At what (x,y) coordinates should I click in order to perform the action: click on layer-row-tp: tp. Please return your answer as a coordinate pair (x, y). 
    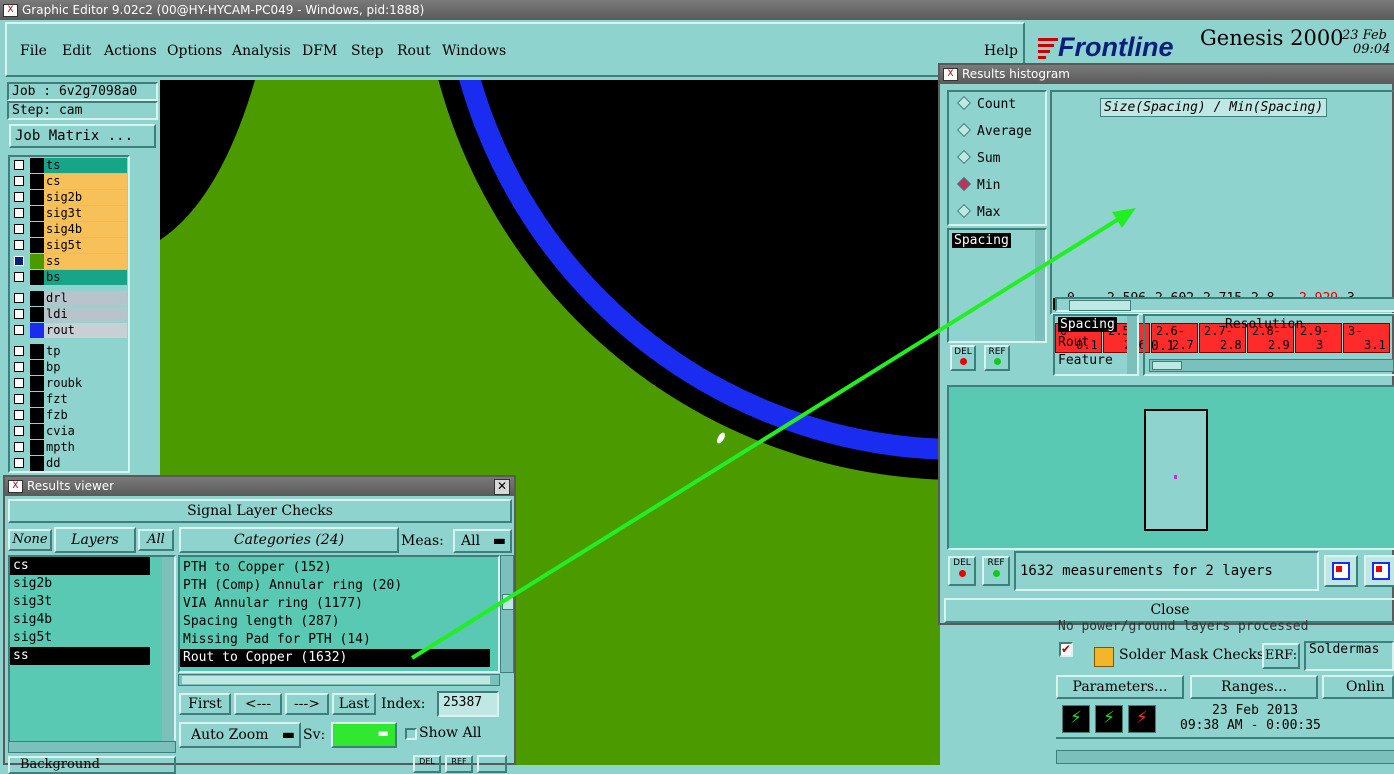
    Looking at the image, I should click on (69, 351).